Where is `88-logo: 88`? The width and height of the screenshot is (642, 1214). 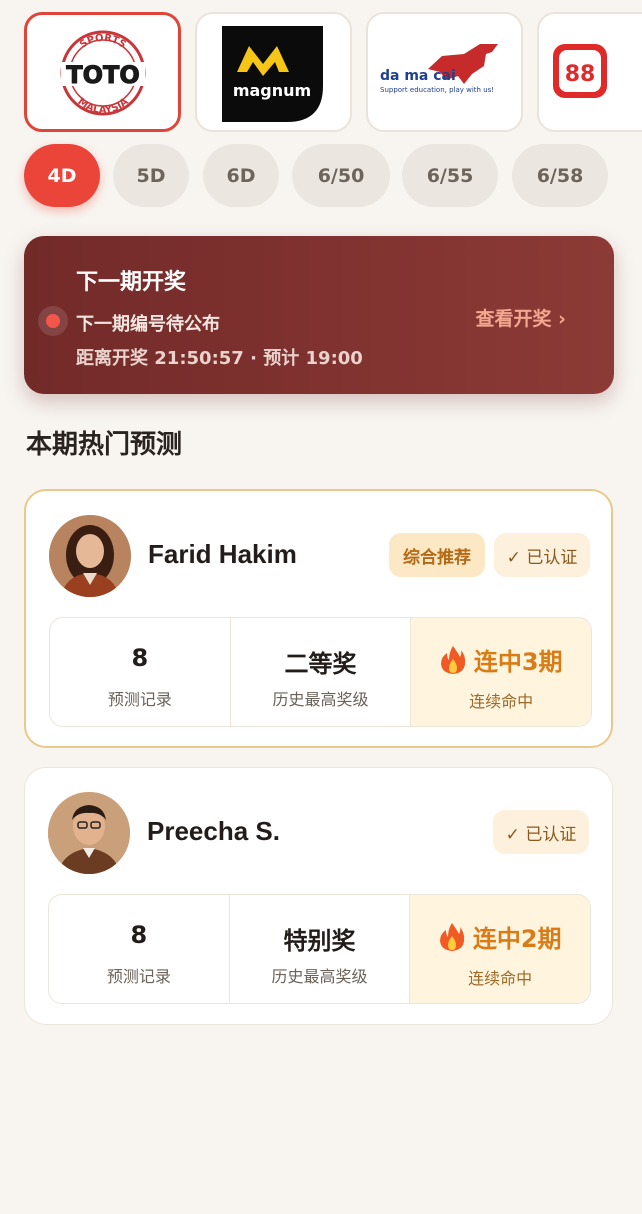
88-logo: 88 is located at coordinates (580, 71).